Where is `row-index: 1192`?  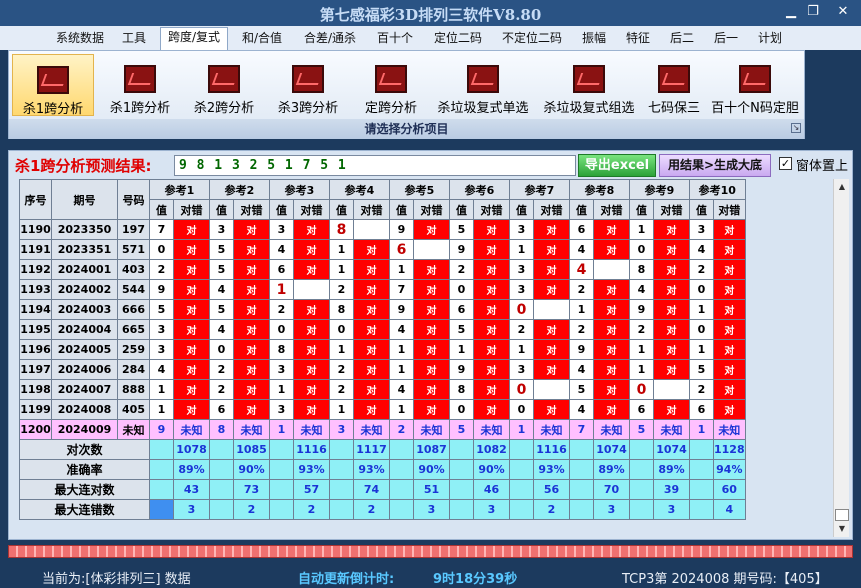
row-index: 1192 is located at coordinates (35, 269).